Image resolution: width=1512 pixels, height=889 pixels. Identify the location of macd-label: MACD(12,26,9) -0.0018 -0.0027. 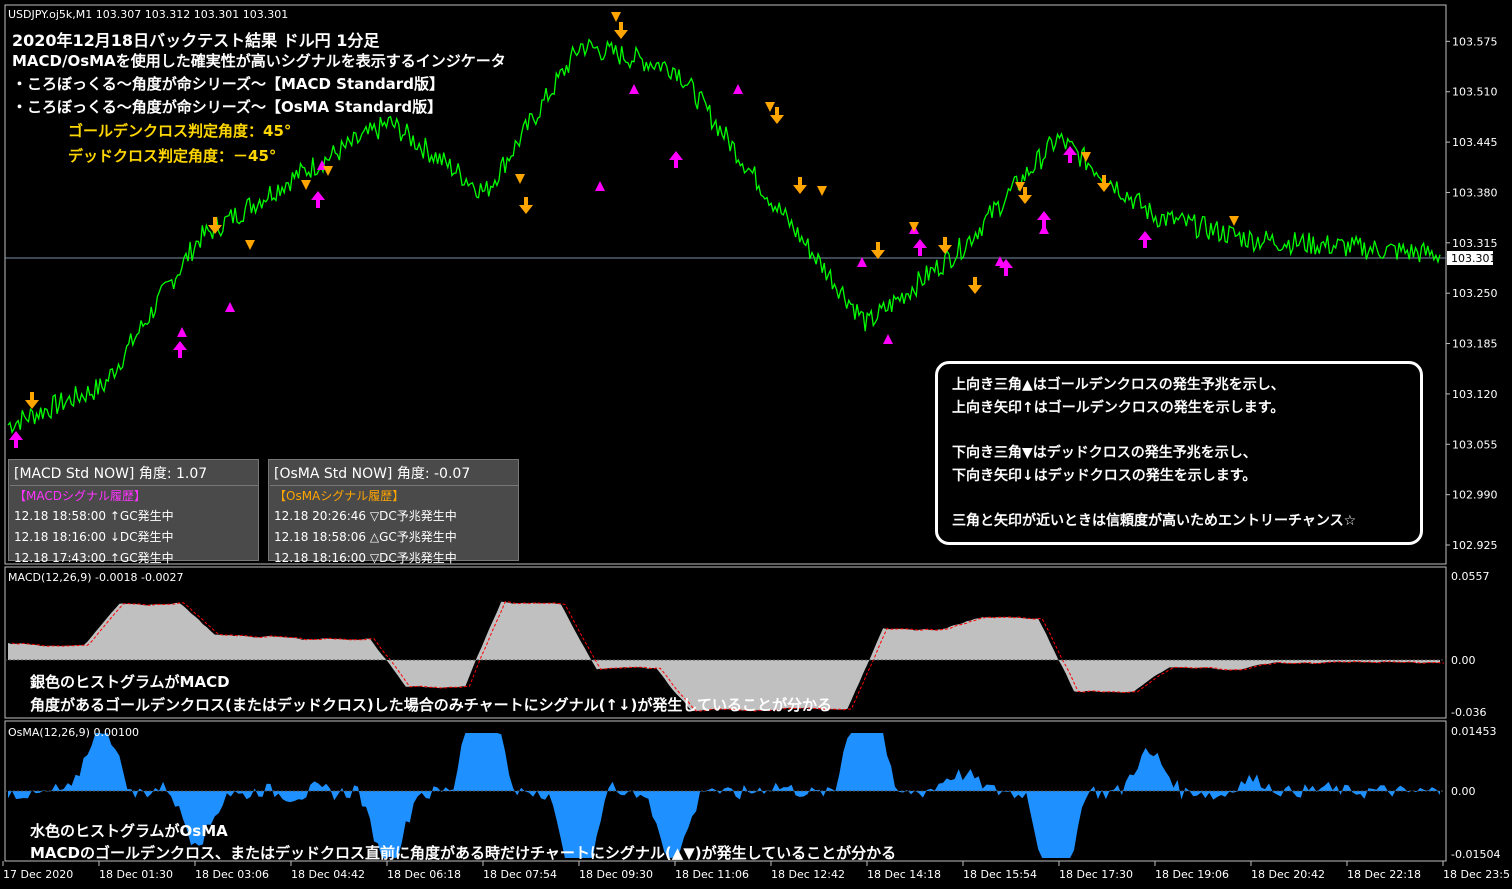
(95, 577).